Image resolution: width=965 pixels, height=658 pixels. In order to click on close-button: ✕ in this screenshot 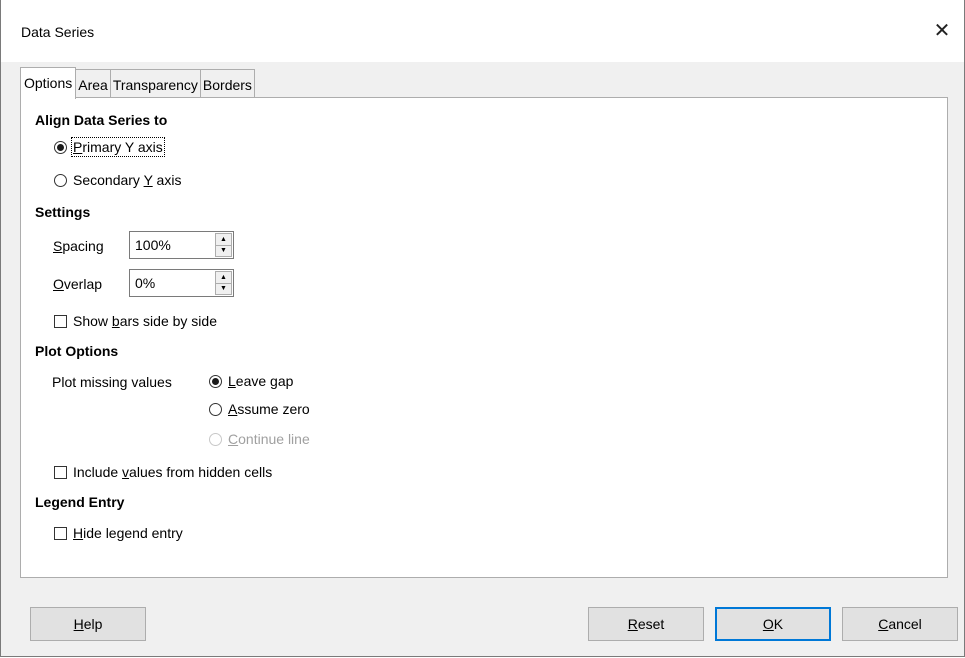, I will do `click(942, 30)`.